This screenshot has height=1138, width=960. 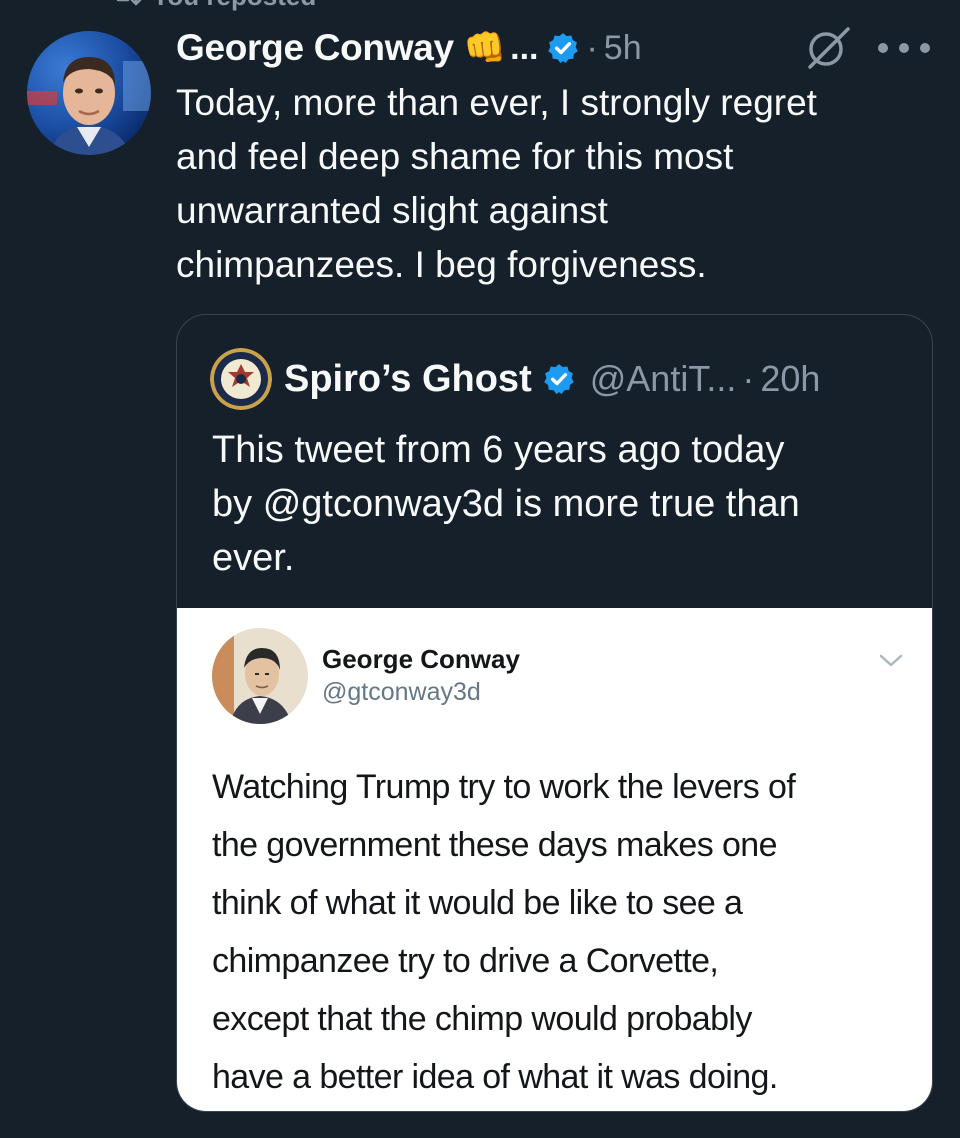 What do you see at coordinates (408, 379) in the screenshot?
I see `quote-author-name: Spiro’s Ghost` at bounding box center [408, 379].